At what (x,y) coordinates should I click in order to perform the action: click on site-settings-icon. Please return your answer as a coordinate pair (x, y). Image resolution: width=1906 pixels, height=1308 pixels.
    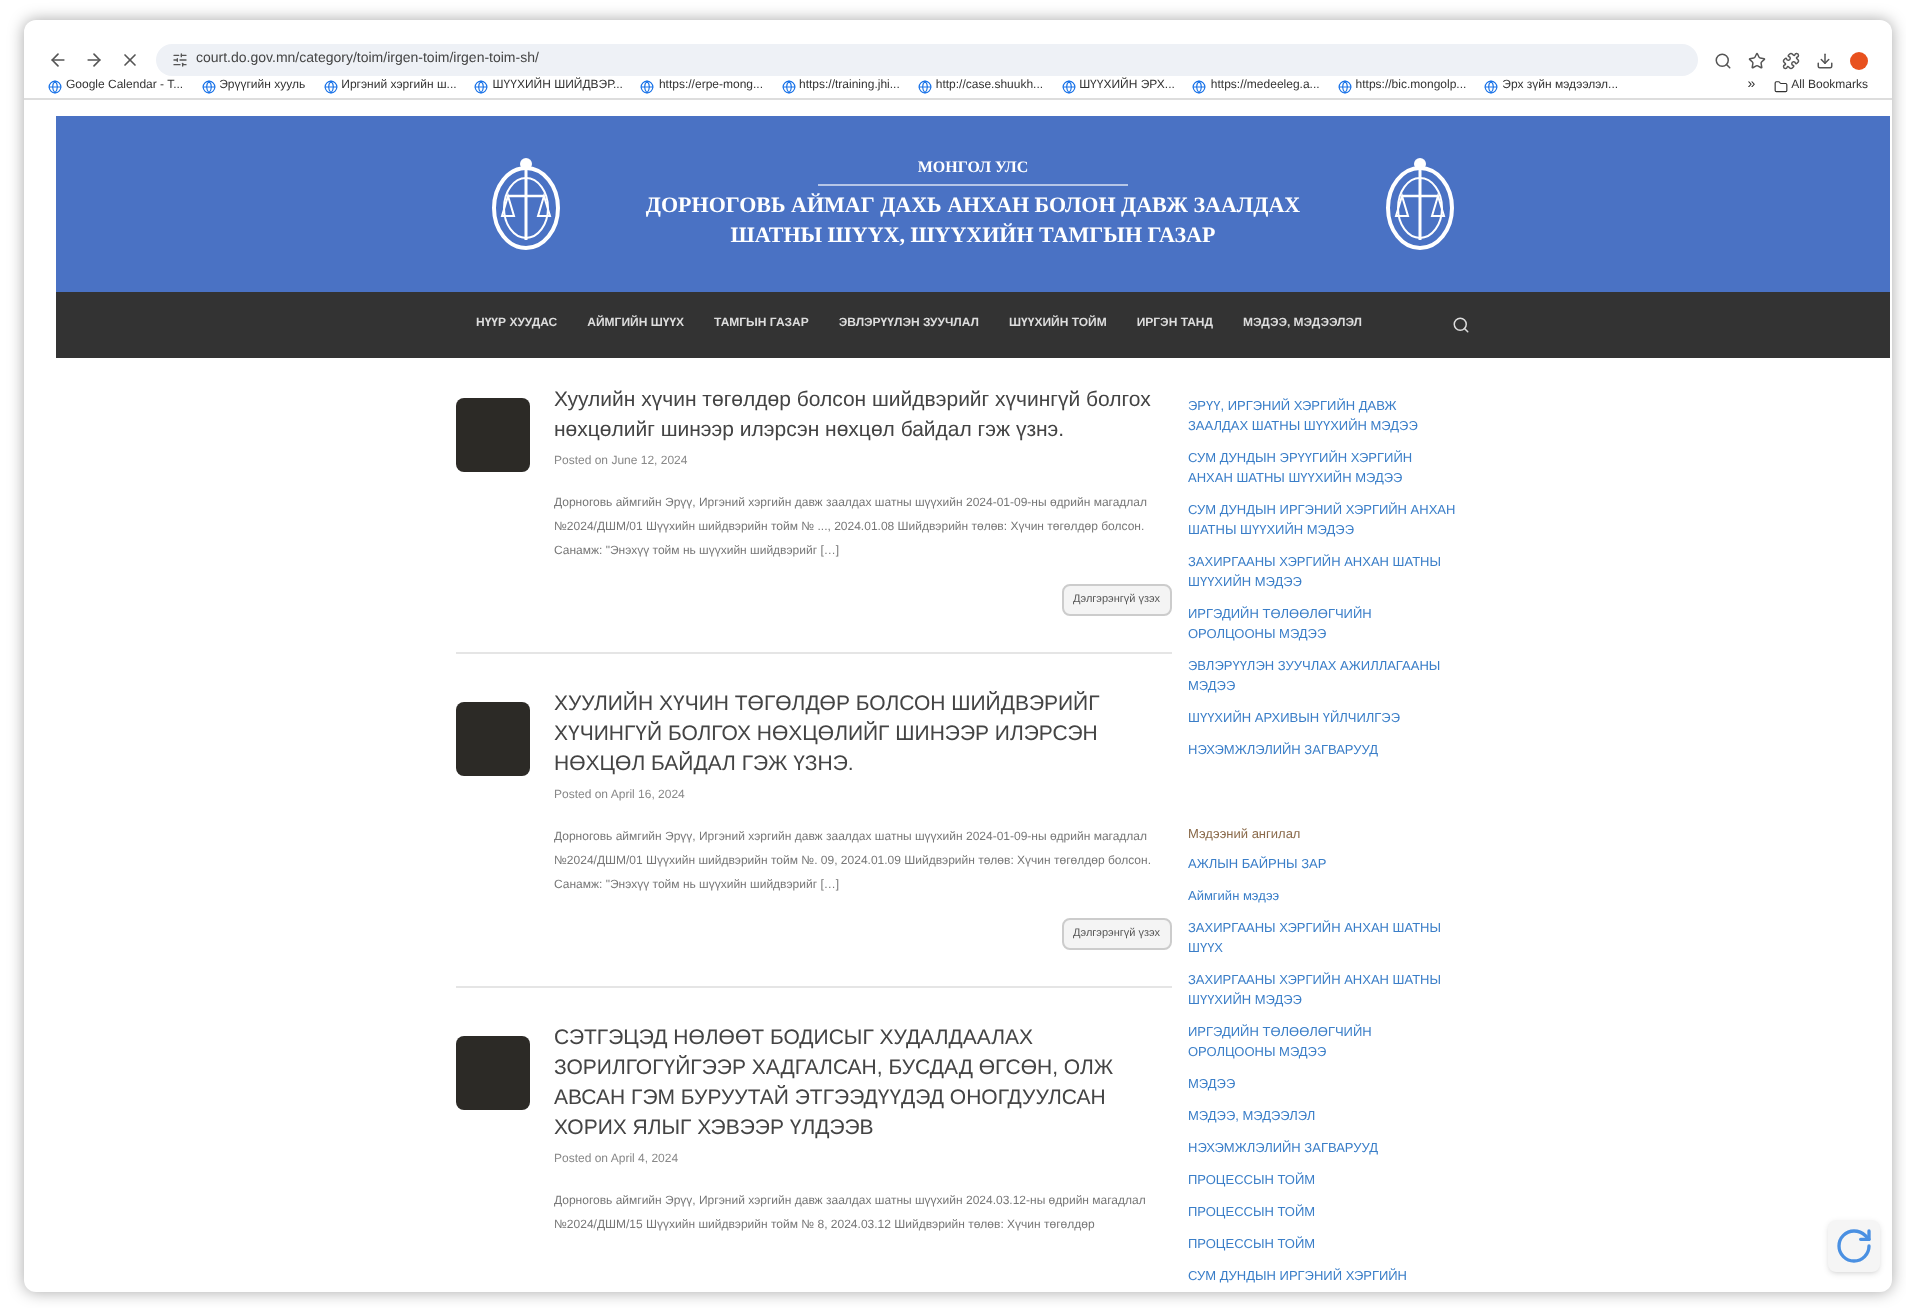
    Looking at the image, I should click on (180, 60).